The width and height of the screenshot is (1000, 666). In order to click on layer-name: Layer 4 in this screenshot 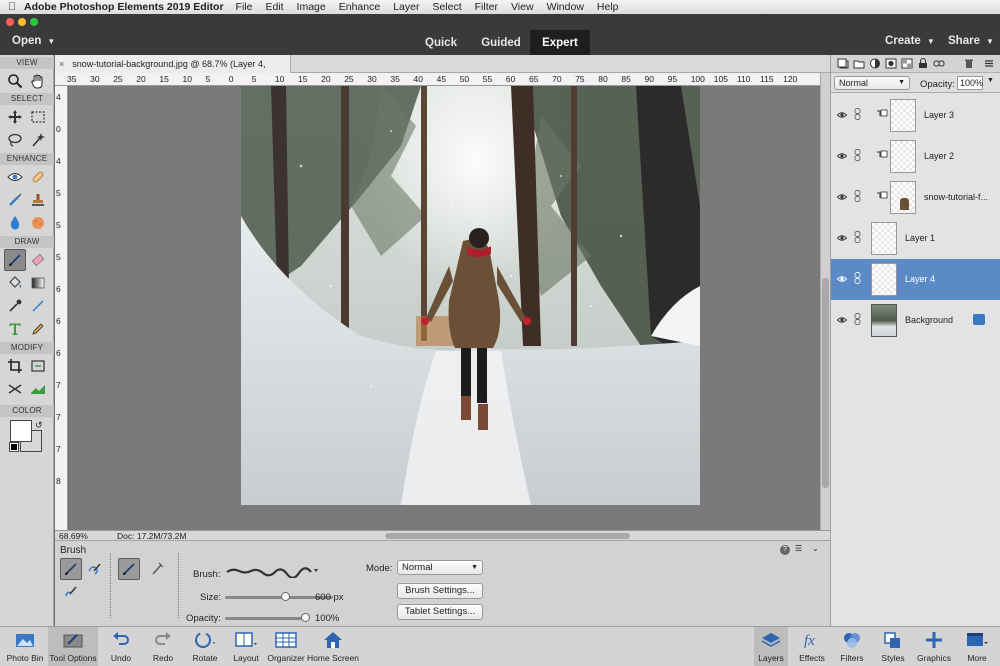, I will do `click(920, 279)`.